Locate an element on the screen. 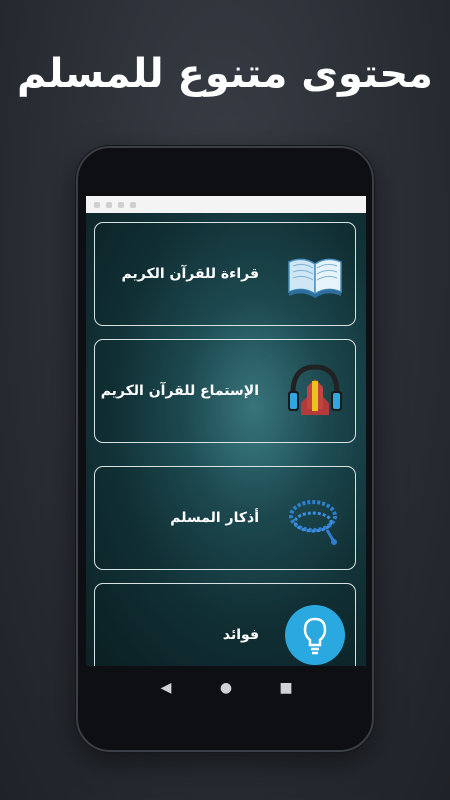 Image resolution: width=450 pixels, height=800 pixels. menu-card-read-quran: قراءة للقرآن الكريم is located at coordinates (225, 274).